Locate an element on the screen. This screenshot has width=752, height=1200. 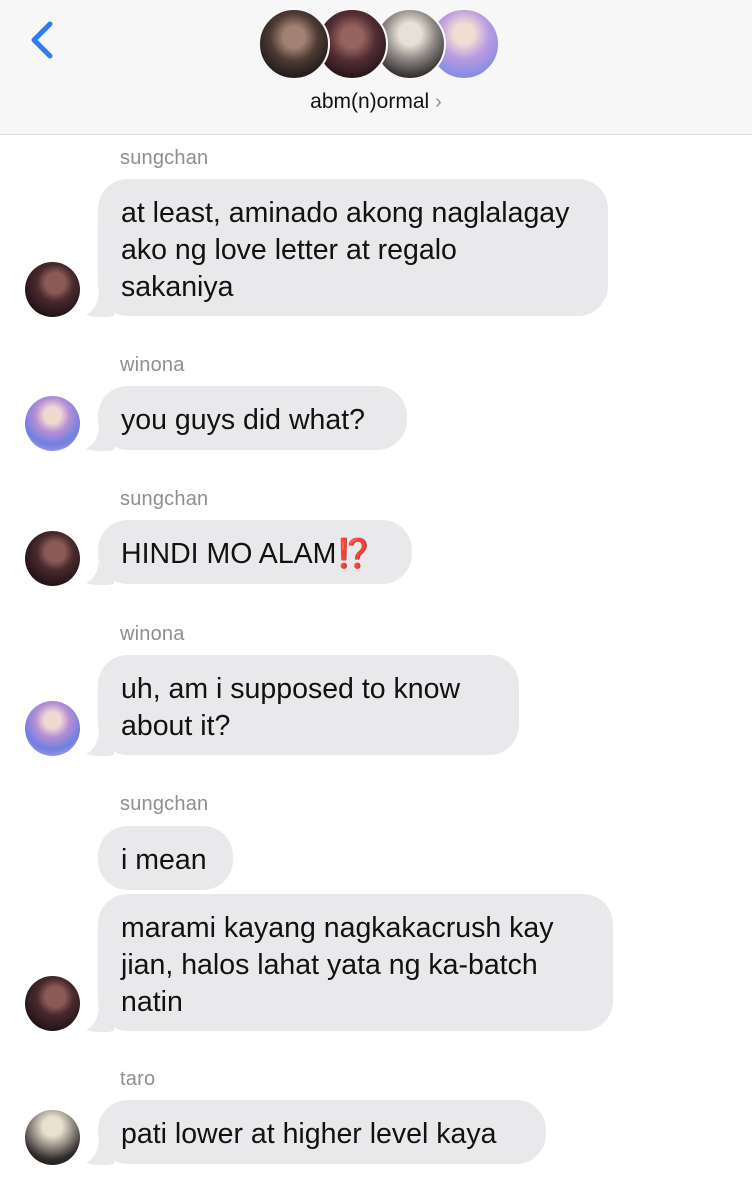
group-name-label: abm(n)ormal is located at coordinates (370, 101).